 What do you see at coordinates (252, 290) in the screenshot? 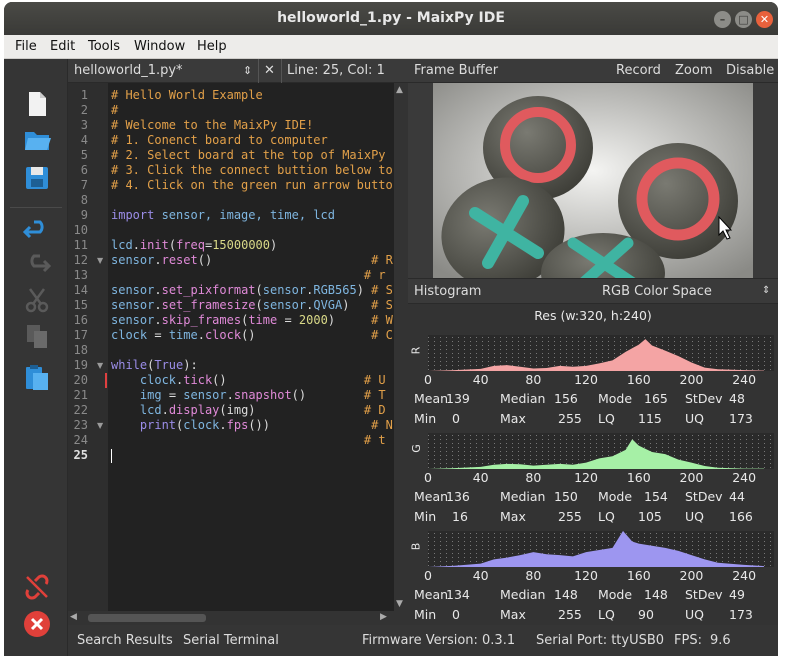
I see `code-line: sensor.set_pixformat(sensor.RGB565) # S` at bounding box center [252, 290].